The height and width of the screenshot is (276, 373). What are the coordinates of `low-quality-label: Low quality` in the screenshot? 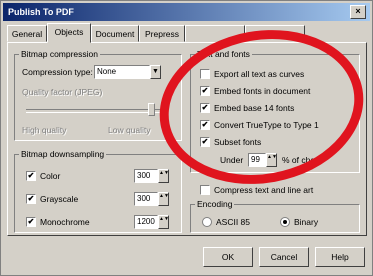 It's located at (129, 130).